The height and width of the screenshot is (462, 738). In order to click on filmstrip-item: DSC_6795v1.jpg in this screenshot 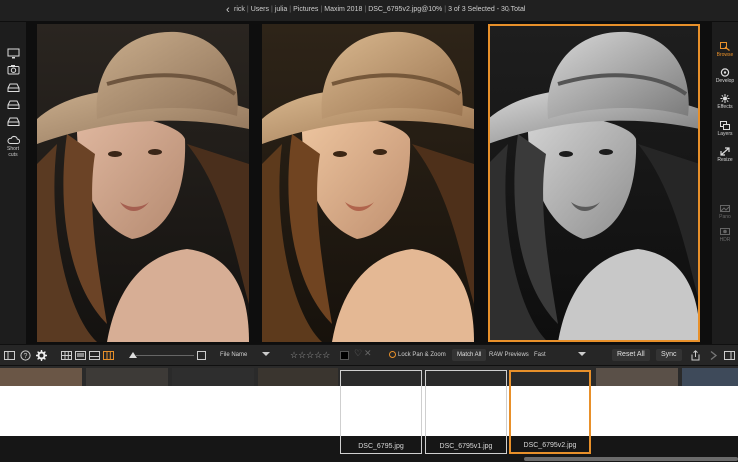, I will do `click(466, 412)`.